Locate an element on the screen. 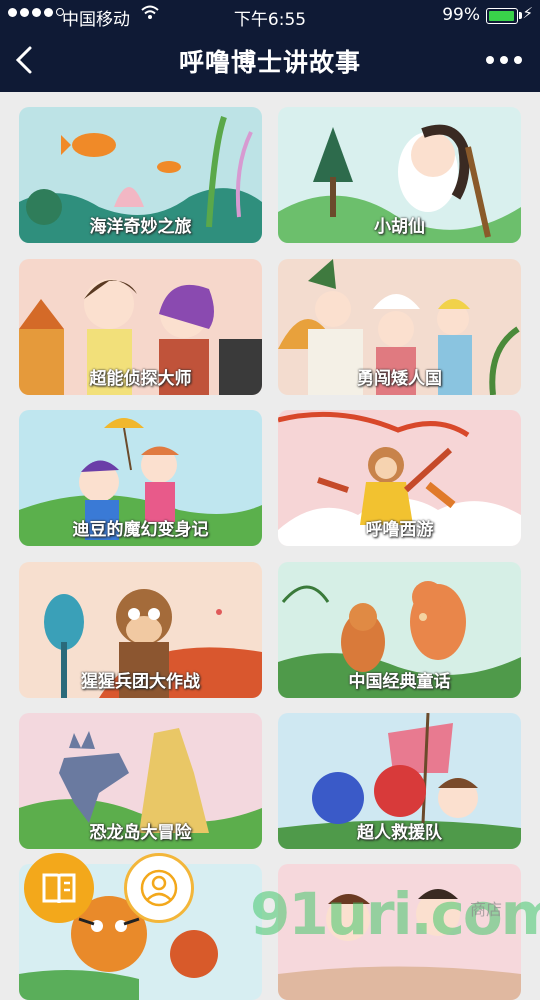 This screenshot has height=1000, width=540. story-title: 猩猩兵团大作战 is located at coordinates (140, 682).